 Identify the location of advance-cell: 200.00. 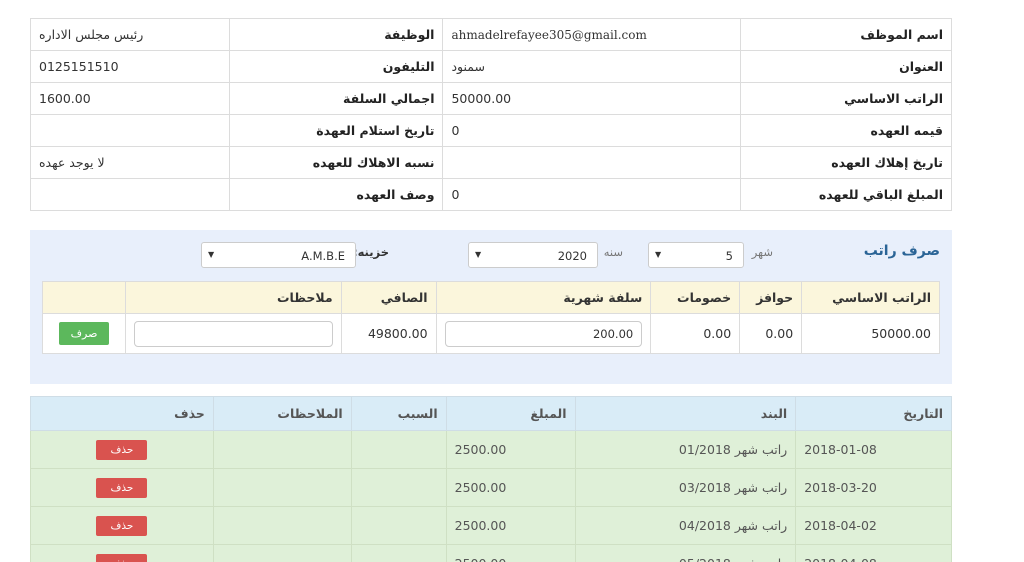
(543, 333).